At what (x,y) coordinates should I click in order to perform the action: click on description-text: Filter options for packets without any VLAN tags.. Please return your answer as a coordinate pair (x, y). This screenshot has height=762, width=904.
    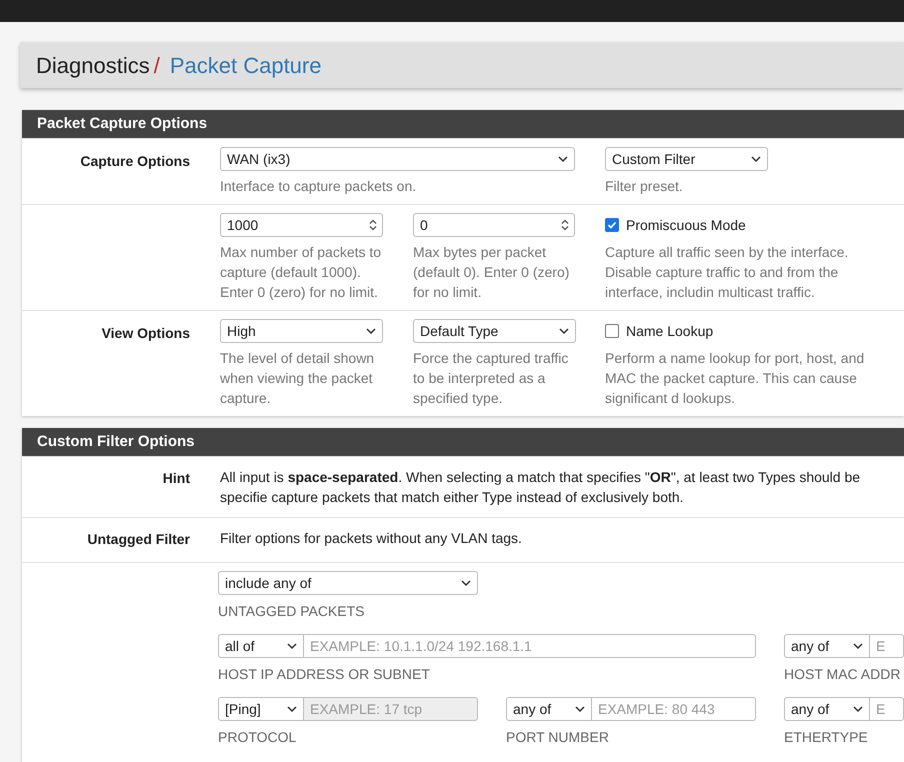
    Looking at the image, I should click on (371, 538).